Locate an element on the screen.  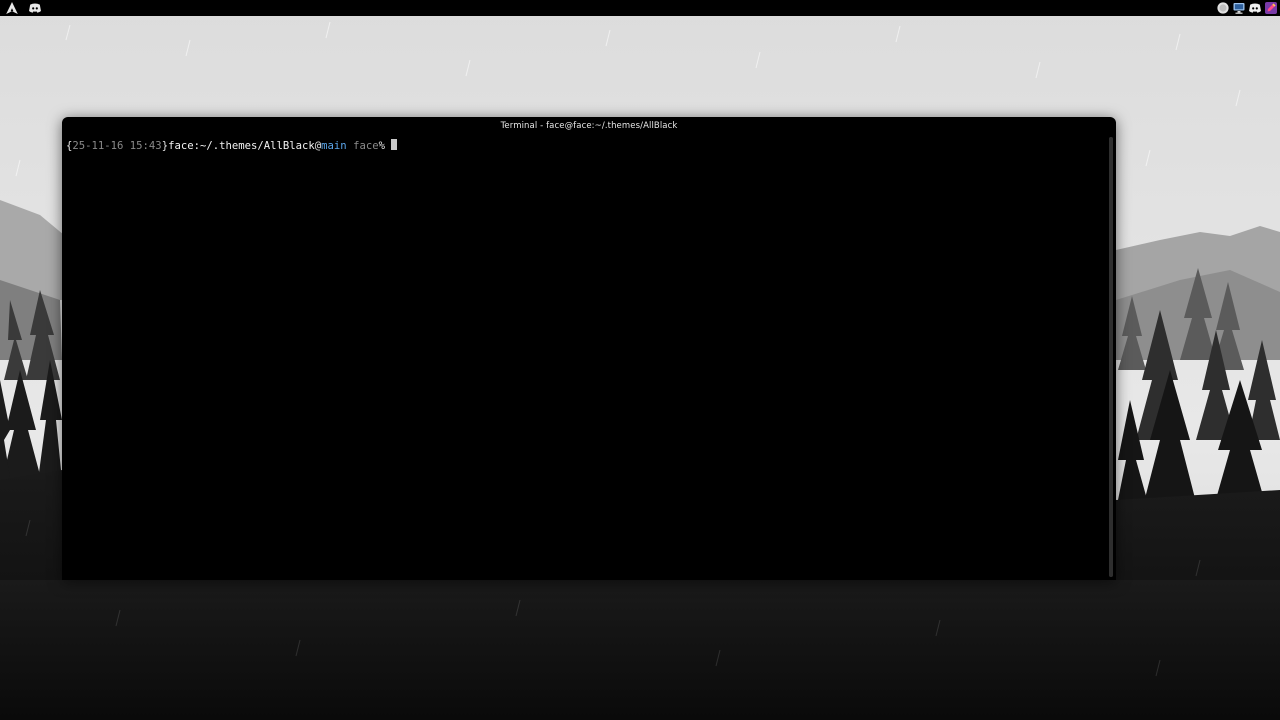
prompt-datetime: 25-11-16 15:43 is located at coordinates (117, 146).